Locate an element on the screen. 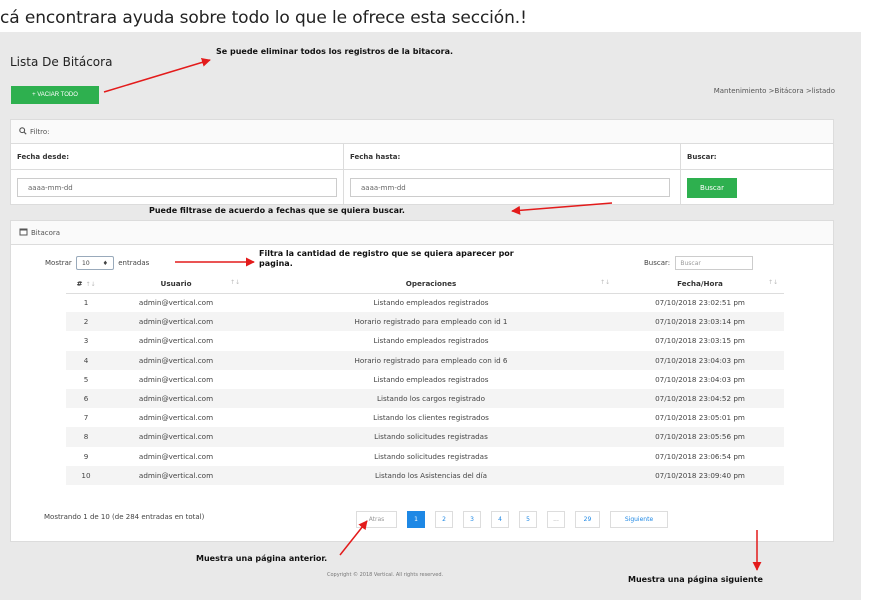 The width and height of the screenshot is (873, 600). annotation-siguiente: Muestra una página siguiente is located at coordinates (695, 579).